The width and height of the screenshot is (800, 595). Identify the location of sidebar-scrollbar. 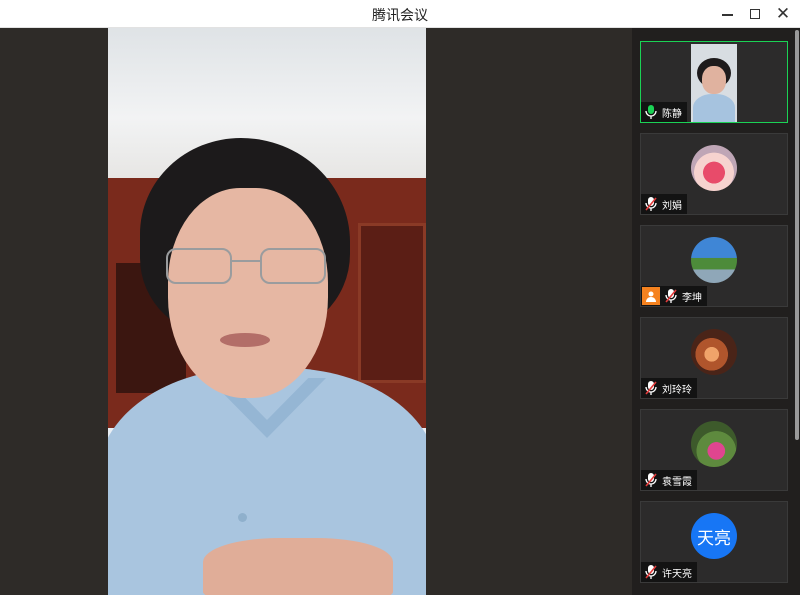
(797, 235).